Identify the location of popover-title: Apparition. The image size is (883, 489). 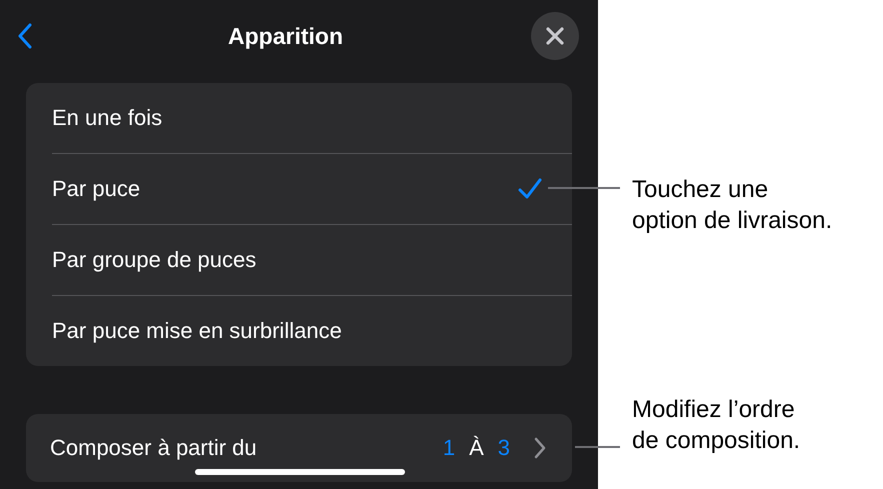
(285, 36).